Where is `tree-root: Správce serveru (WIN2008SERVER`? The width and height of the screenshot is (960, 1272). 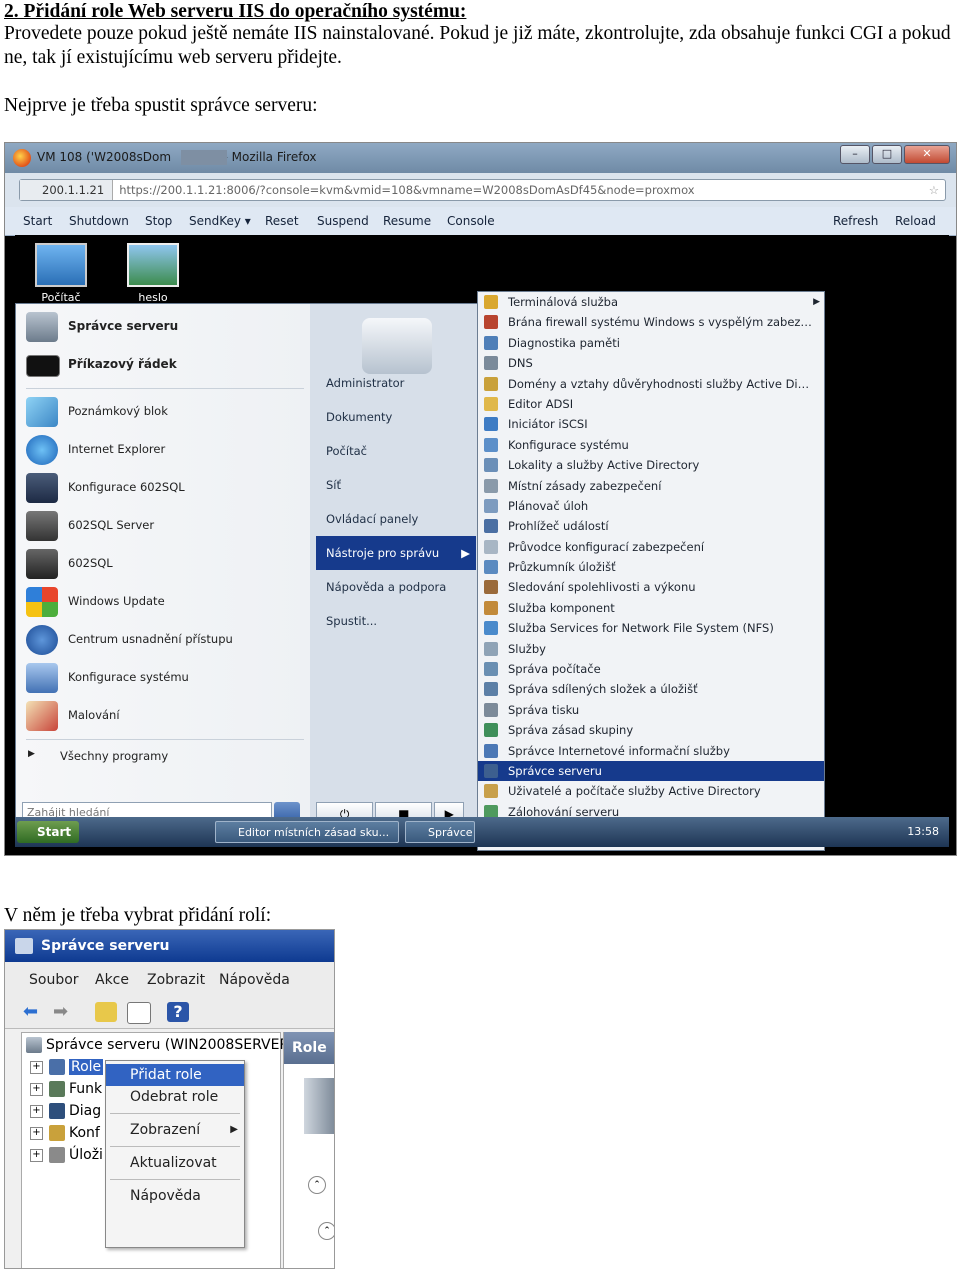 tree-root: Správce serveru (WIN2008SERVER is located at coordinates (157, 1045).